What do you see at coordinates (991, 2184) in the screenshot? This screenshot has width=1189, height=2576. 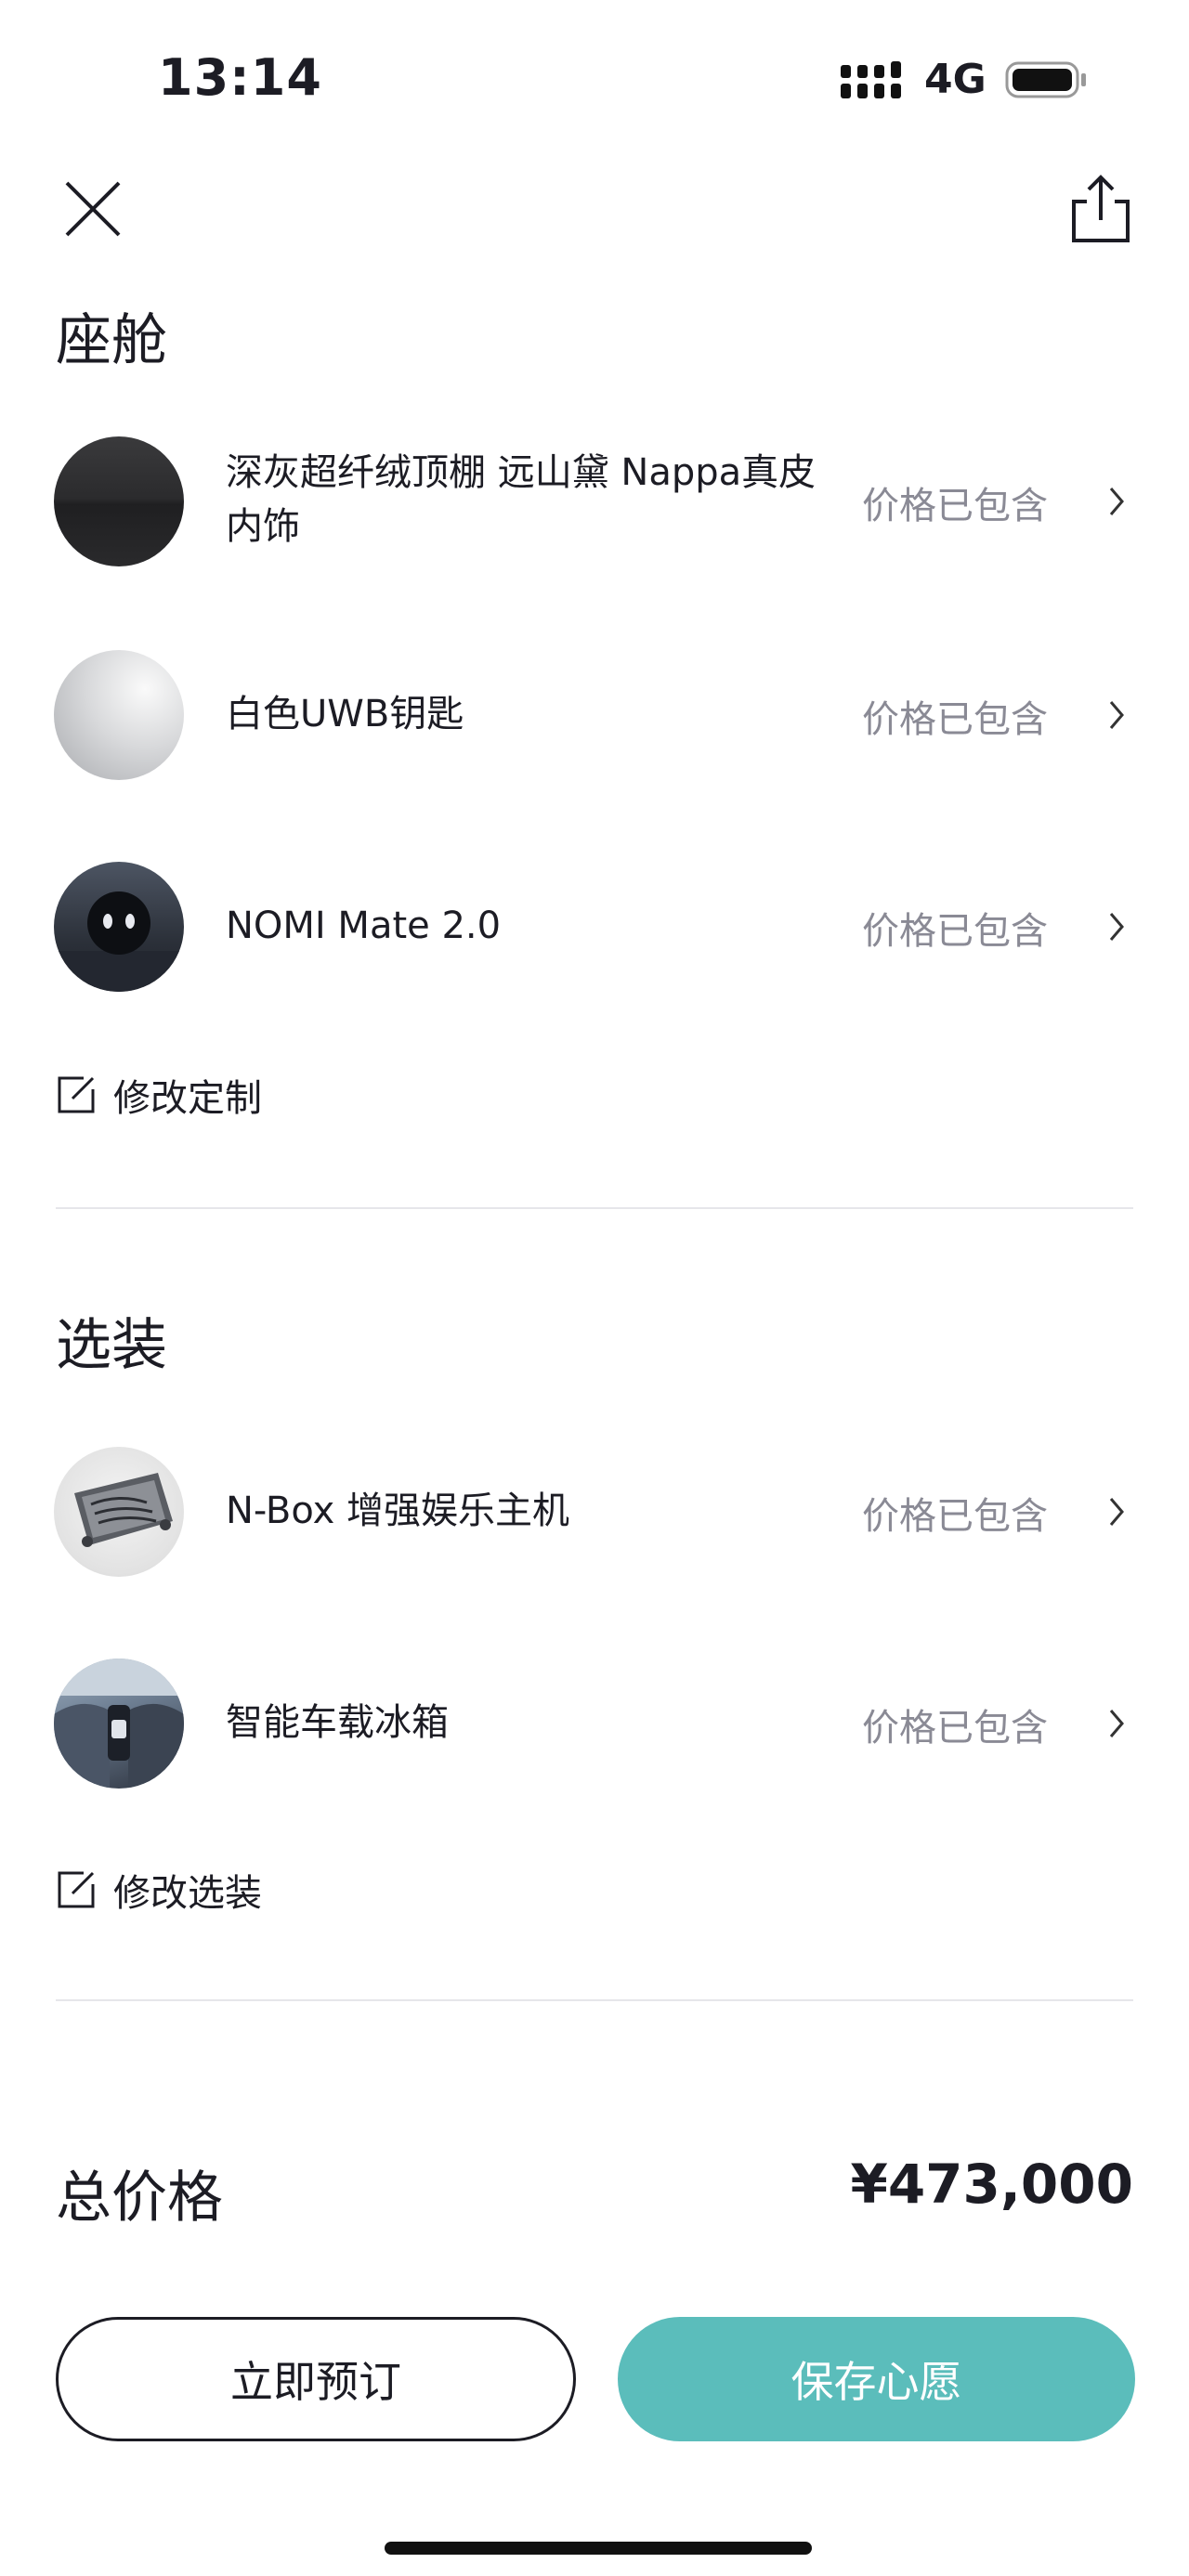 I see `total-price-value: ¥473,000` at bounding box center [991, 2184].